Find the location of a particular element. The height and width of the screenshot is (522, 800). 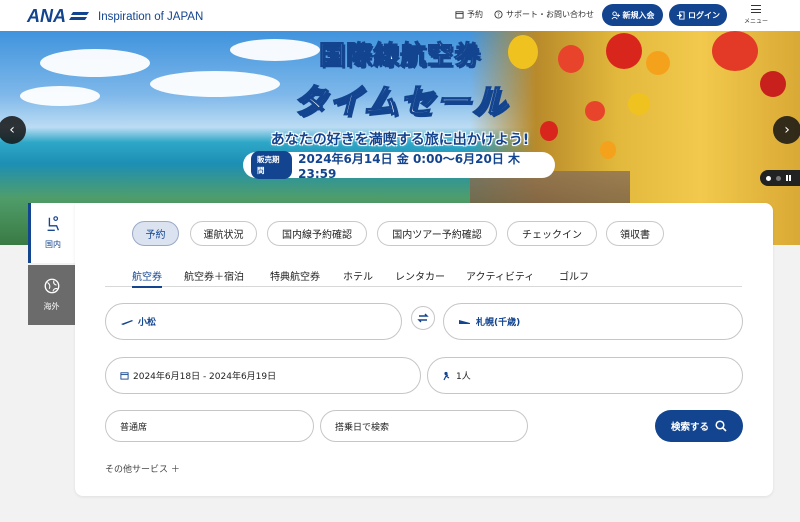

pill-checkin: チェックイン is located at coordinates (552, 233).